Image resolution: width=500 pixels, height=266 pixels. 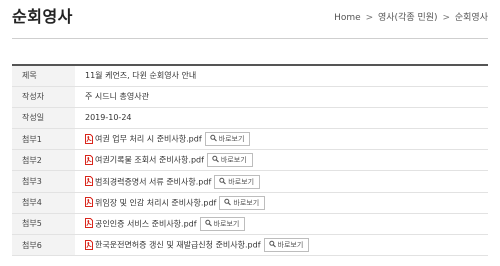 I want to click on row-label: 작성일, so click(x=43, y=118).